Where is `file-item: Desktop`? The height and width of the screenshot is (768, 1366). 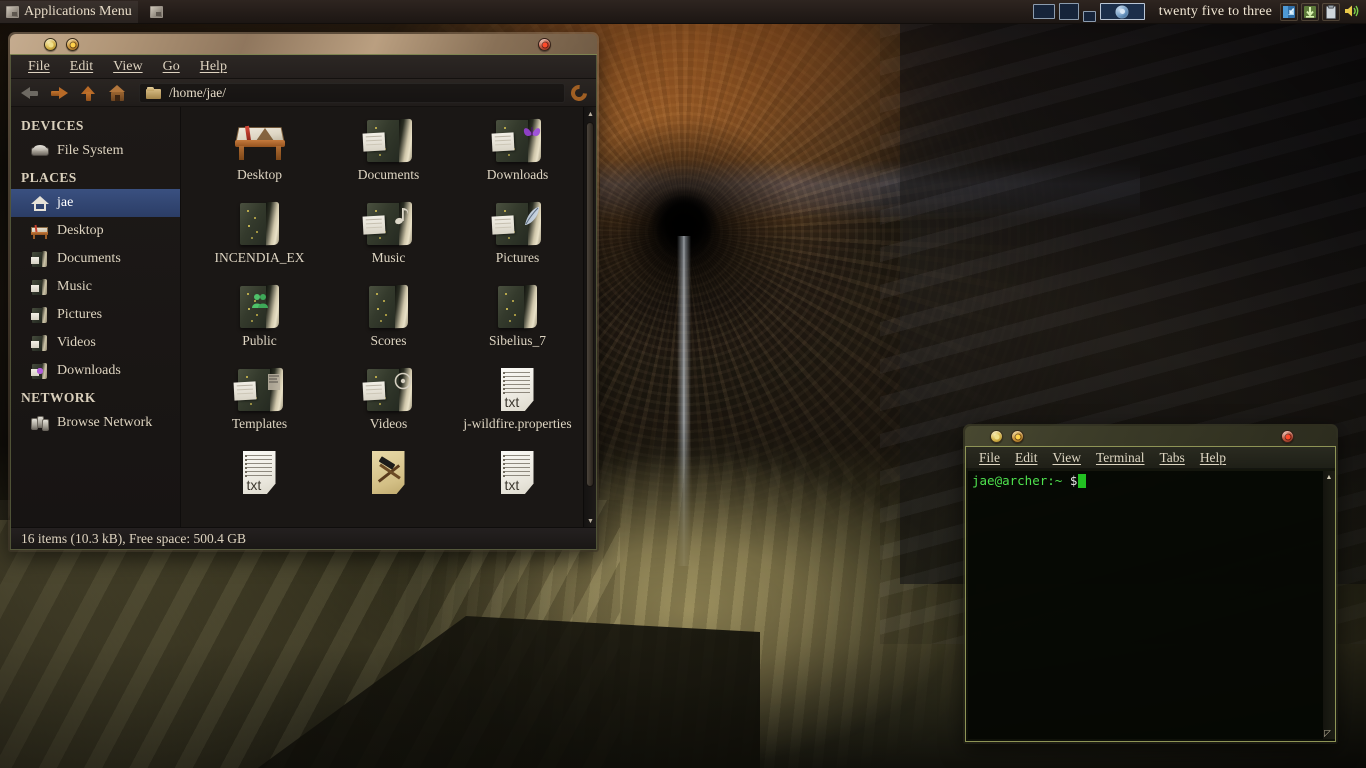 file-item: Desktop is located at coordinates (259, 156).